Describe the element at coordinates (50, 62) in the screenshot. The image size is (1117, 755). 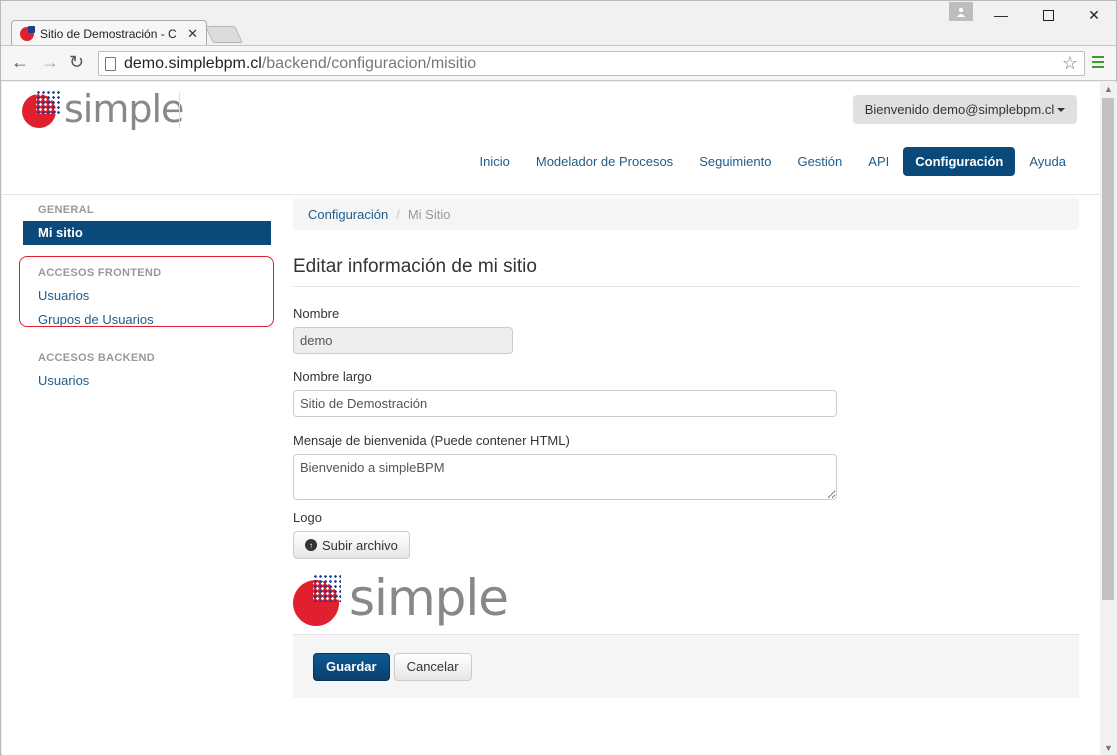
I see `forward-icon: →` at that location.